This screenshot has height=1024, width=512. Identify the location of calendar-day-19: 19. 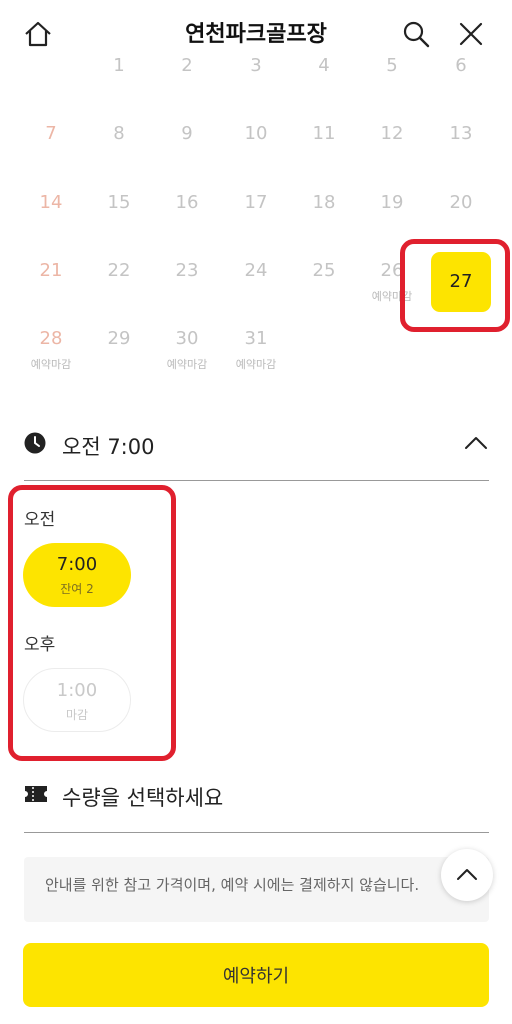
(392, 214).